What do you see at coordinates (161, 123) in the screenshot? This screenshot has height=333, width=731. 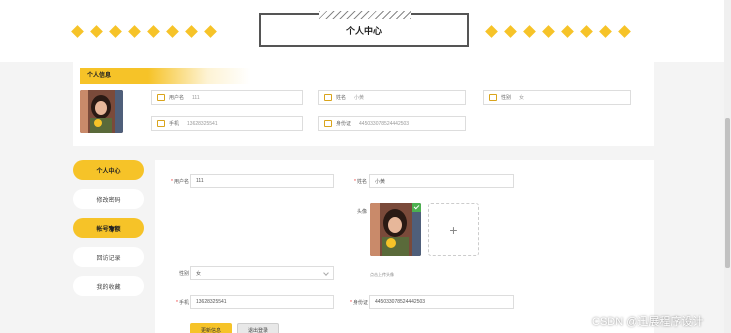 I see `phone-icon` at bounding box center [161, 123].